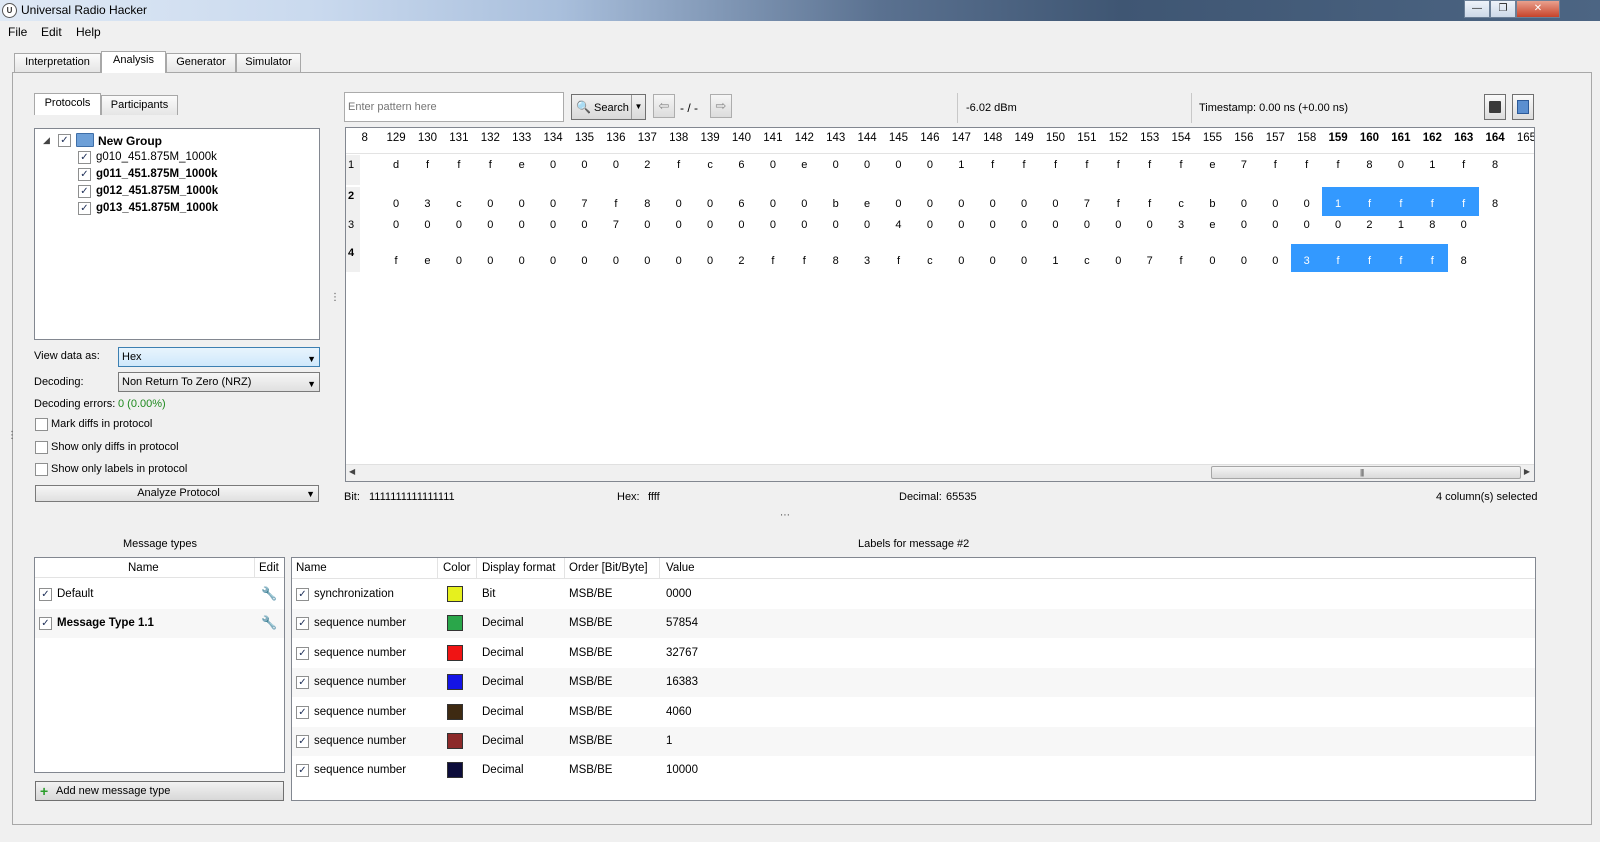  What do you see at coordinates (678, 141) in the screenshot?
I see `column-header: 138` at bounding box center [678, 141].